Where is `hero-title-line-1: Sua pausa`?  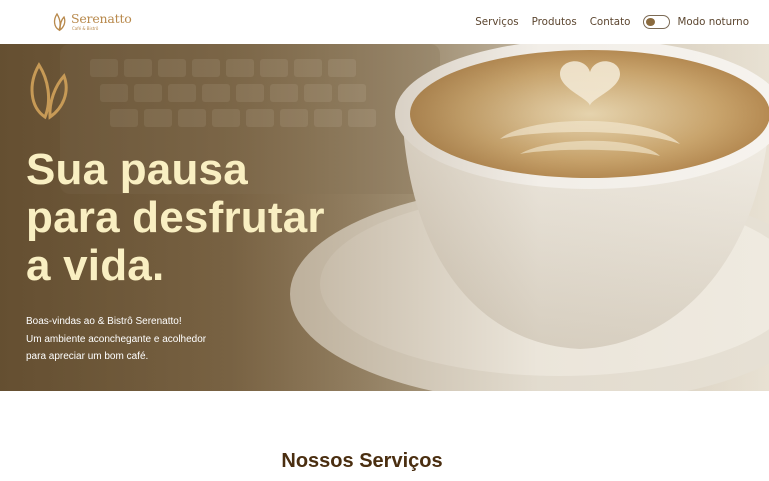 hero-title-line-1: Sua pausa is located at coordinates (137, 169).